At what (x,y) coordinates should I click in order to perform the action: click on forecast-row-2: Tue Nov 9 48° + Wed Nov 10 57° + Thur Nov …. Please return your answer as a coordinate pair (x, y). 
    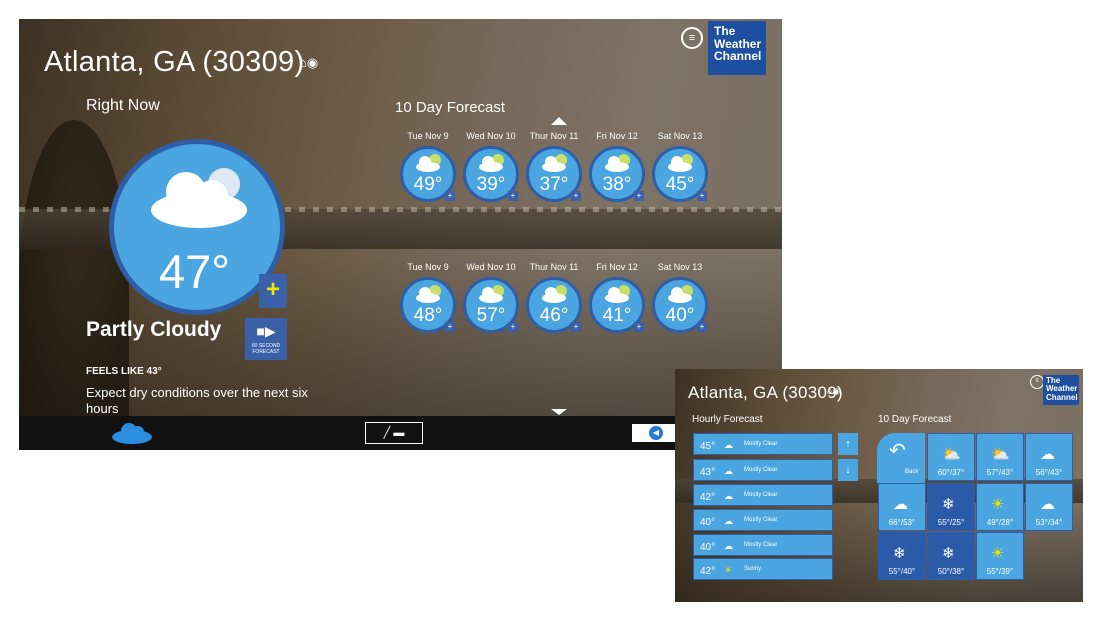
    Looking at the image, I should click on (554, 297).